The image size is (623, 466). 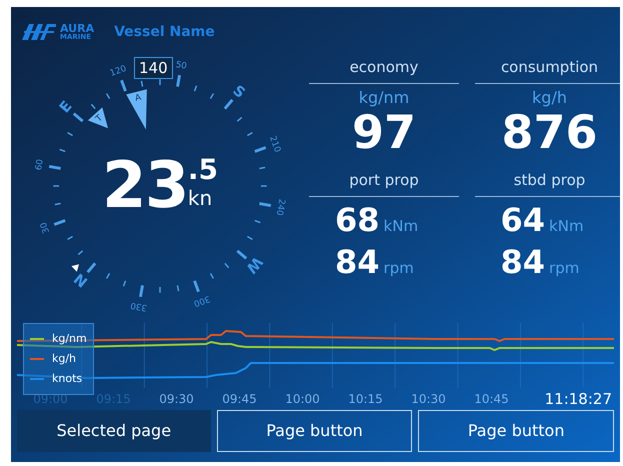 I want to click on gauge-value: 876, so click(x=549, y=132).